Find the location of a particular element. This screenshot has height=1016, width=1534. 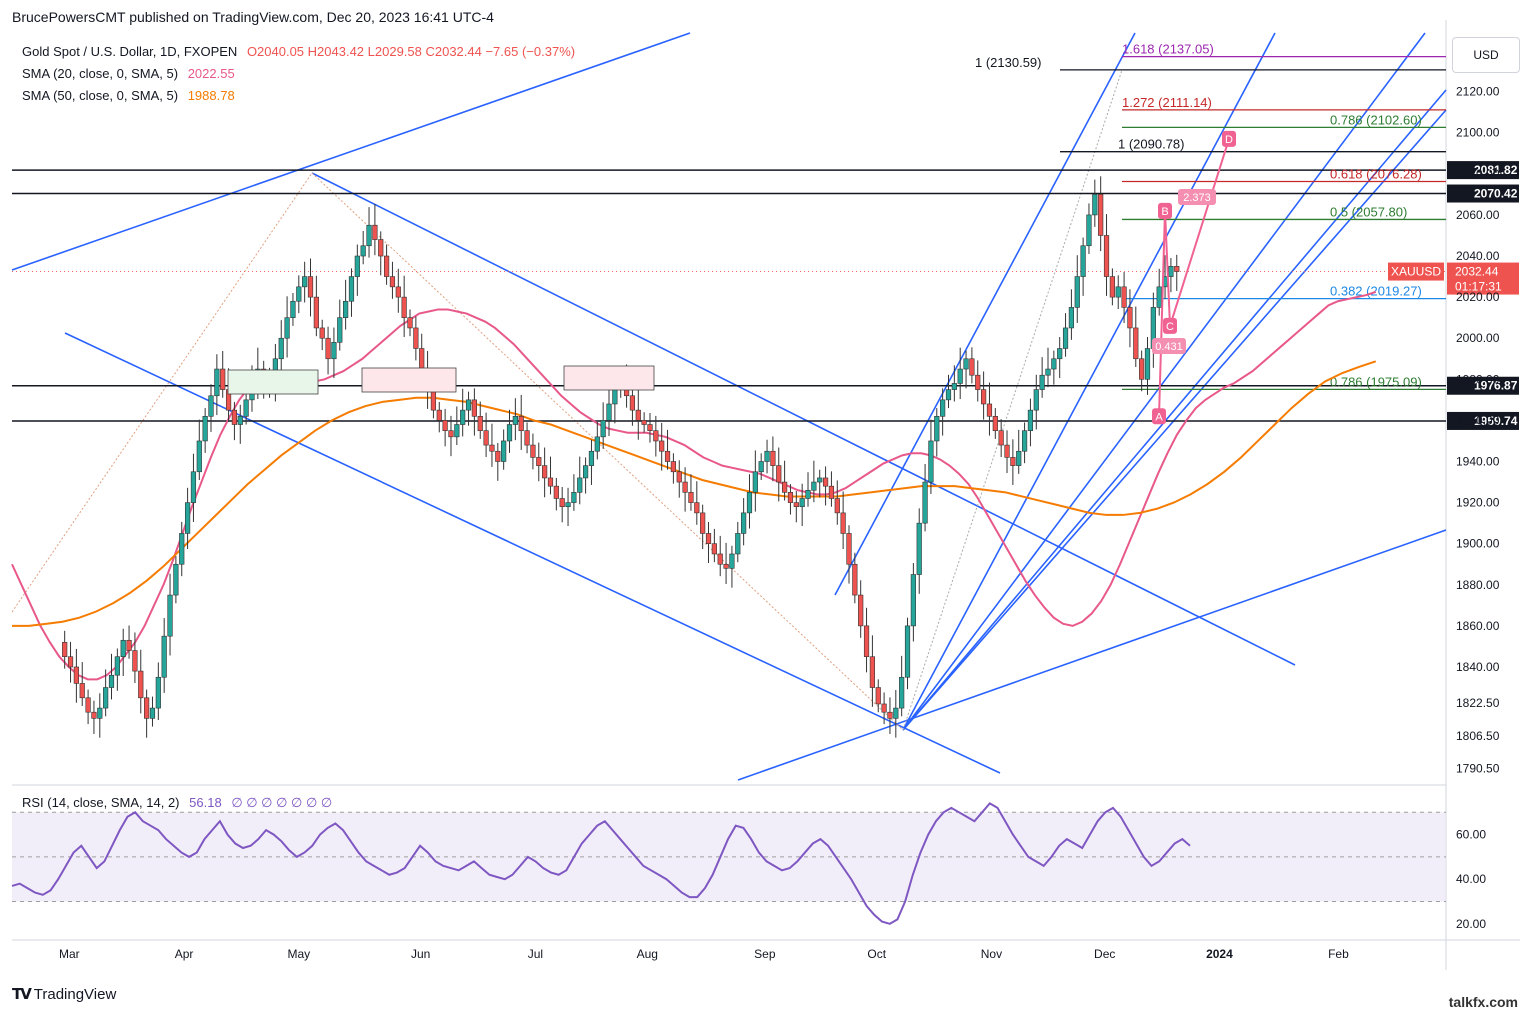

time-axis: Mar Apr May Jun Jul Aug Sep Oct Nov Dec 2024 Feb is located at coordinates (704, 954).